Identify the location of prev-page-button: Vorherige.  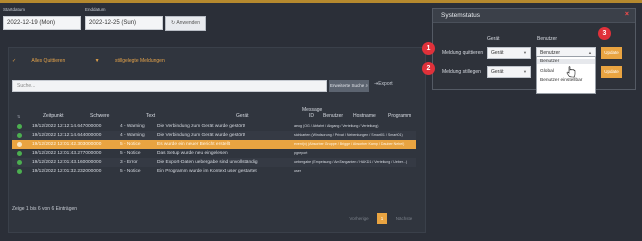
(359, 218).